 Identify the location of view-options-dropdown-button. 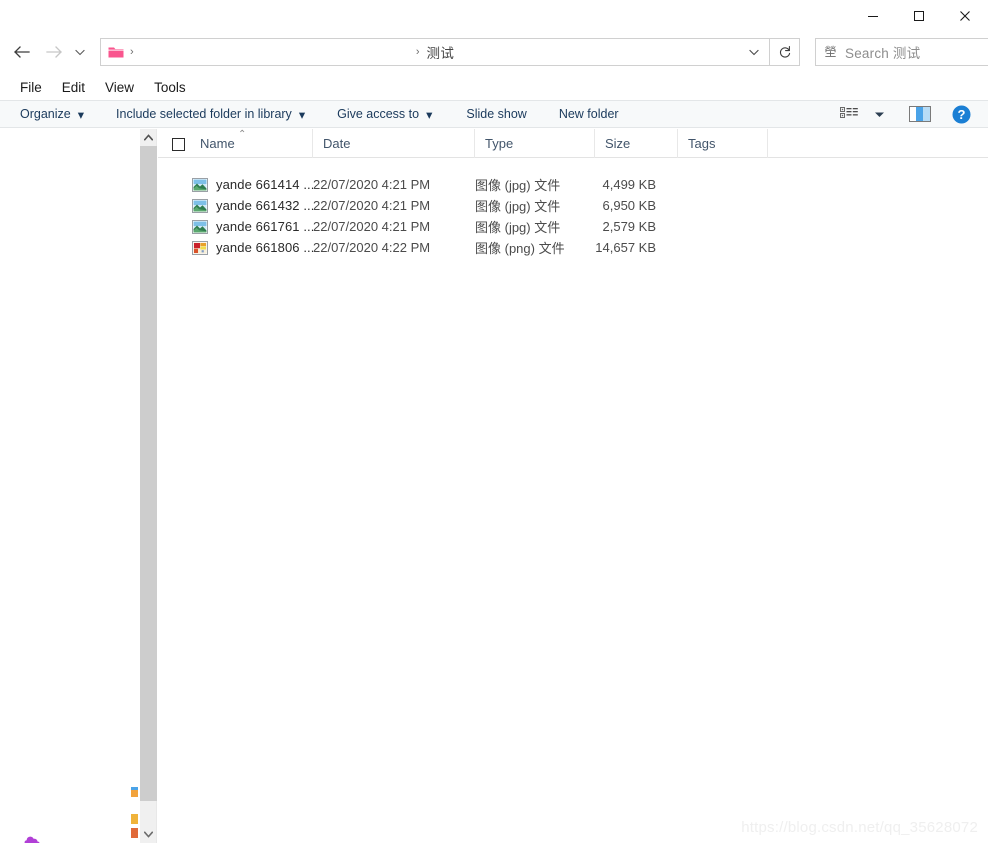
(879, 114).